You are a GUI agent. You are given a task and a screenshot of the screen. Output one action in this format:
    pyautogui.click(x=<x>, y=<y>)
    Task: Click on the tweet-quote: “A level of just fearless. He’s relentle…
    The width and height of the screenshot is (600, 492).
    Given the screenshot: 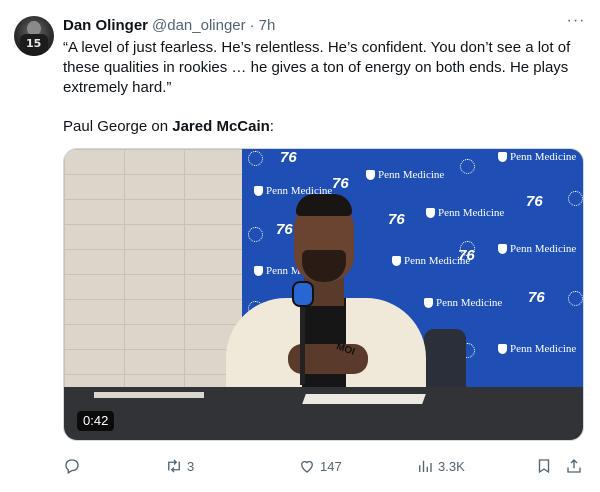 What is the action you would take?
    pyautogui.click(x=317, y=67)
    